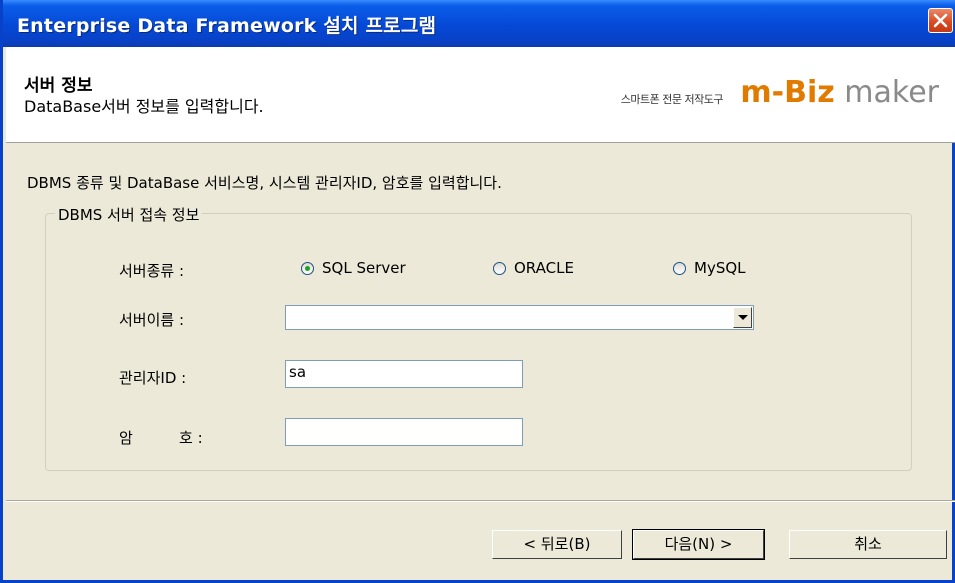 This screenshot has height=583, width=955. Describe the element at coordinates (533, 268) in the screenshot. I see `radio-oracle: ORACLE` at that location.